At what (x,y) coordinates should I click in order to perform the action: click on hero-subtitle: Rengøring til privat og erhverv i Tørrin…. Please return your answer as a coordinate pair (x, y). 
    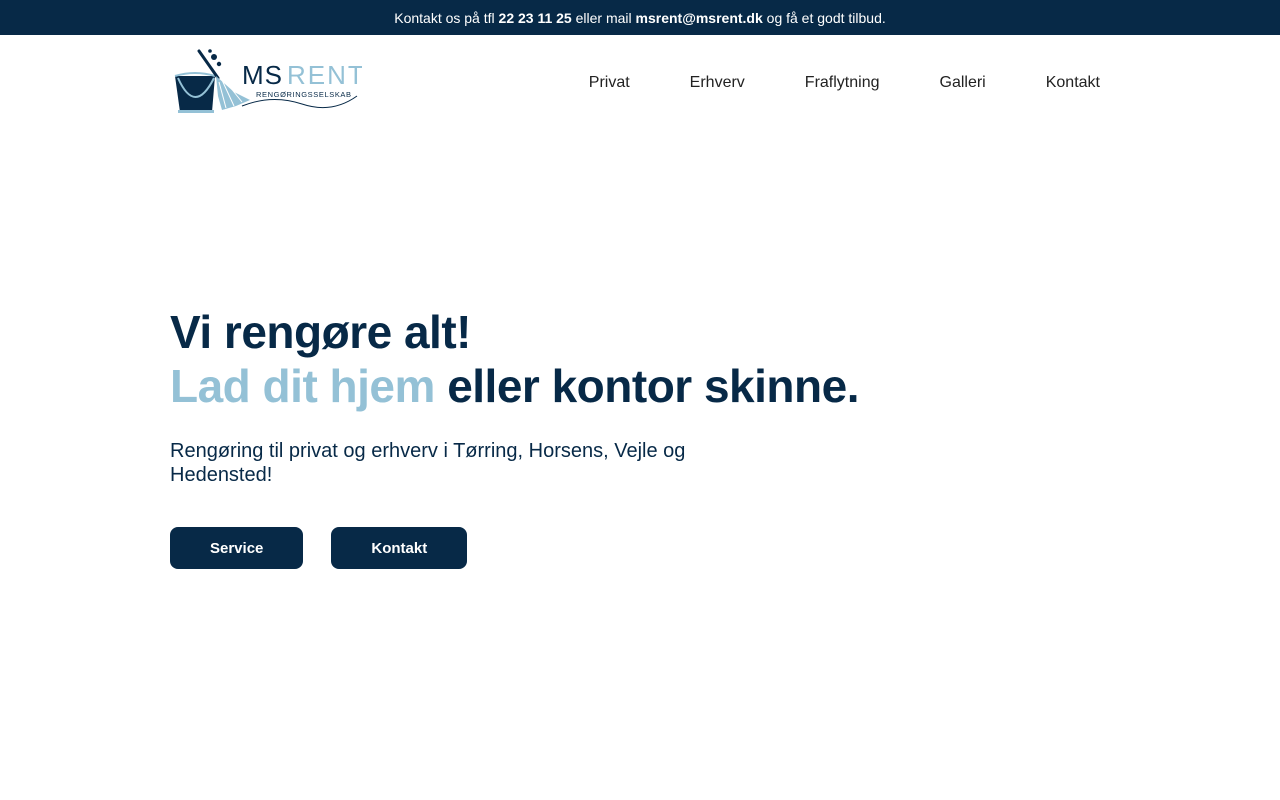
    Looking at the image, I should click on (428, 463).